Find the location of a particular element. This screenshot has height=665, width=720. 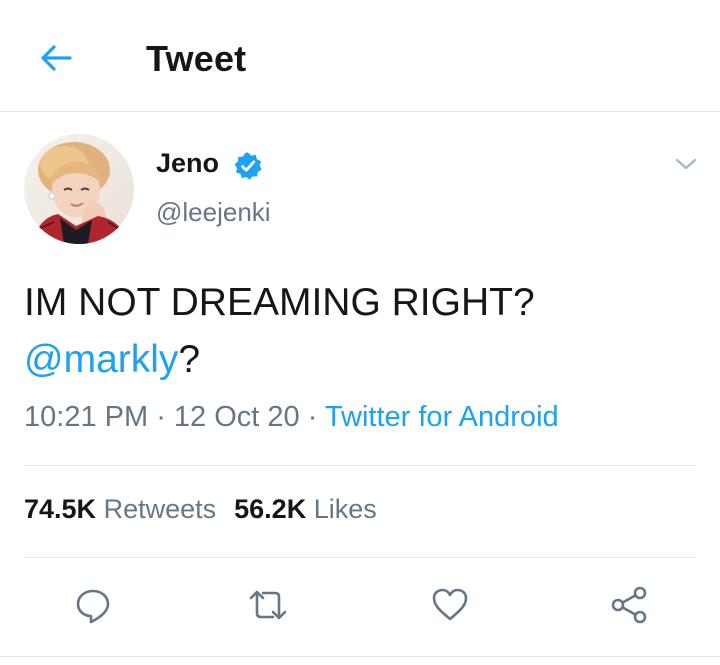

like-button is located at coordinates (450, 605).